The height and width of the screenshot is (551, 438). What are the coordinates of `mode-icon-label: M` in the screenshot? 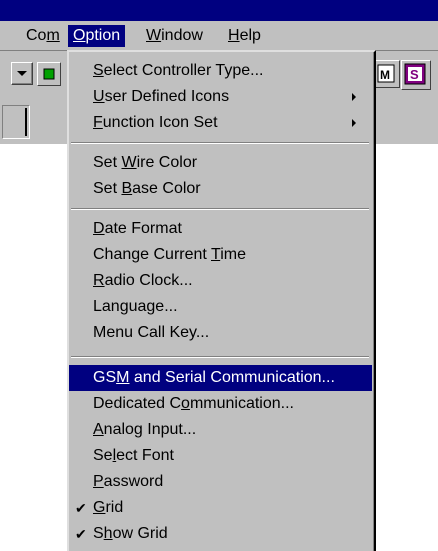 It's located at (385, 75).